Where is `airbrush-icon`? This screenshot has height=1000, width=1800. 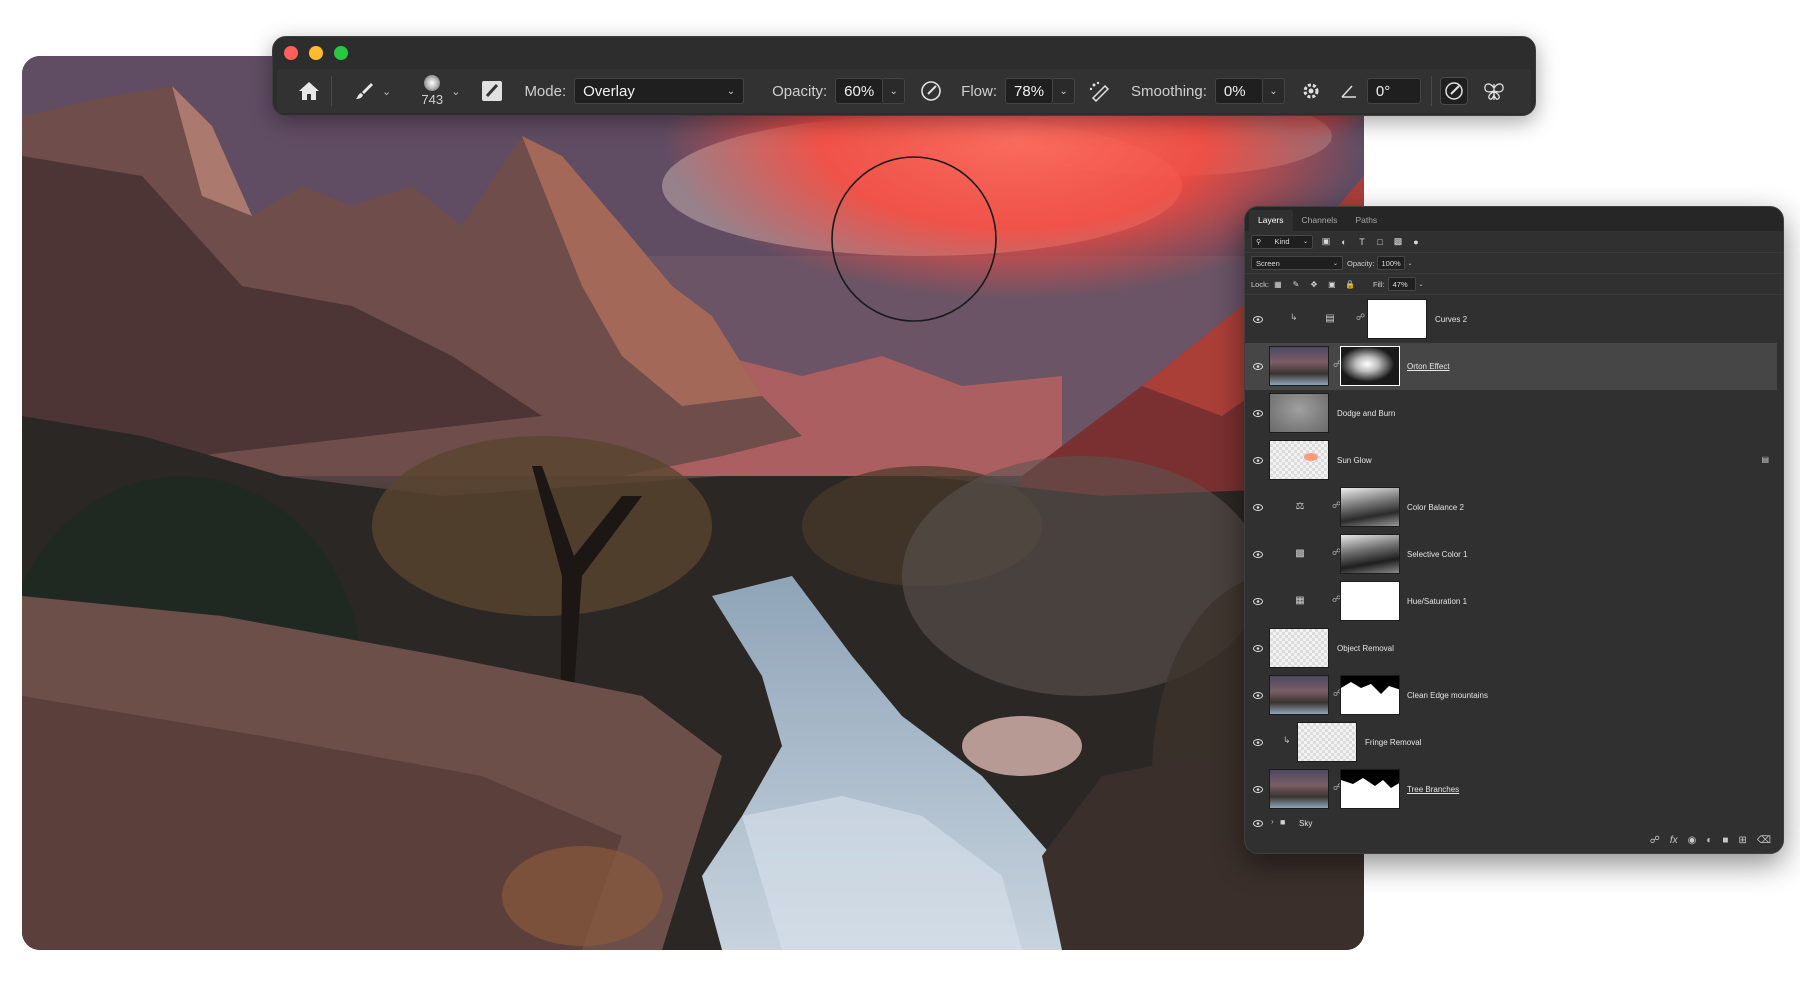 airbrush-icon is located at coordinates (1101, 91).